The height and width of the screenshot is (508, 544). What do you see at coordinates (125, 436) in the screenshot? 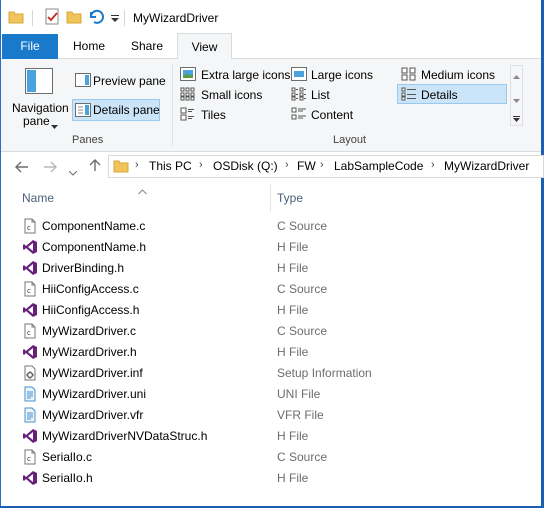
I see `file-name: MyWizardDriverNVDataStruc.h` at bounding box center [125, 436].